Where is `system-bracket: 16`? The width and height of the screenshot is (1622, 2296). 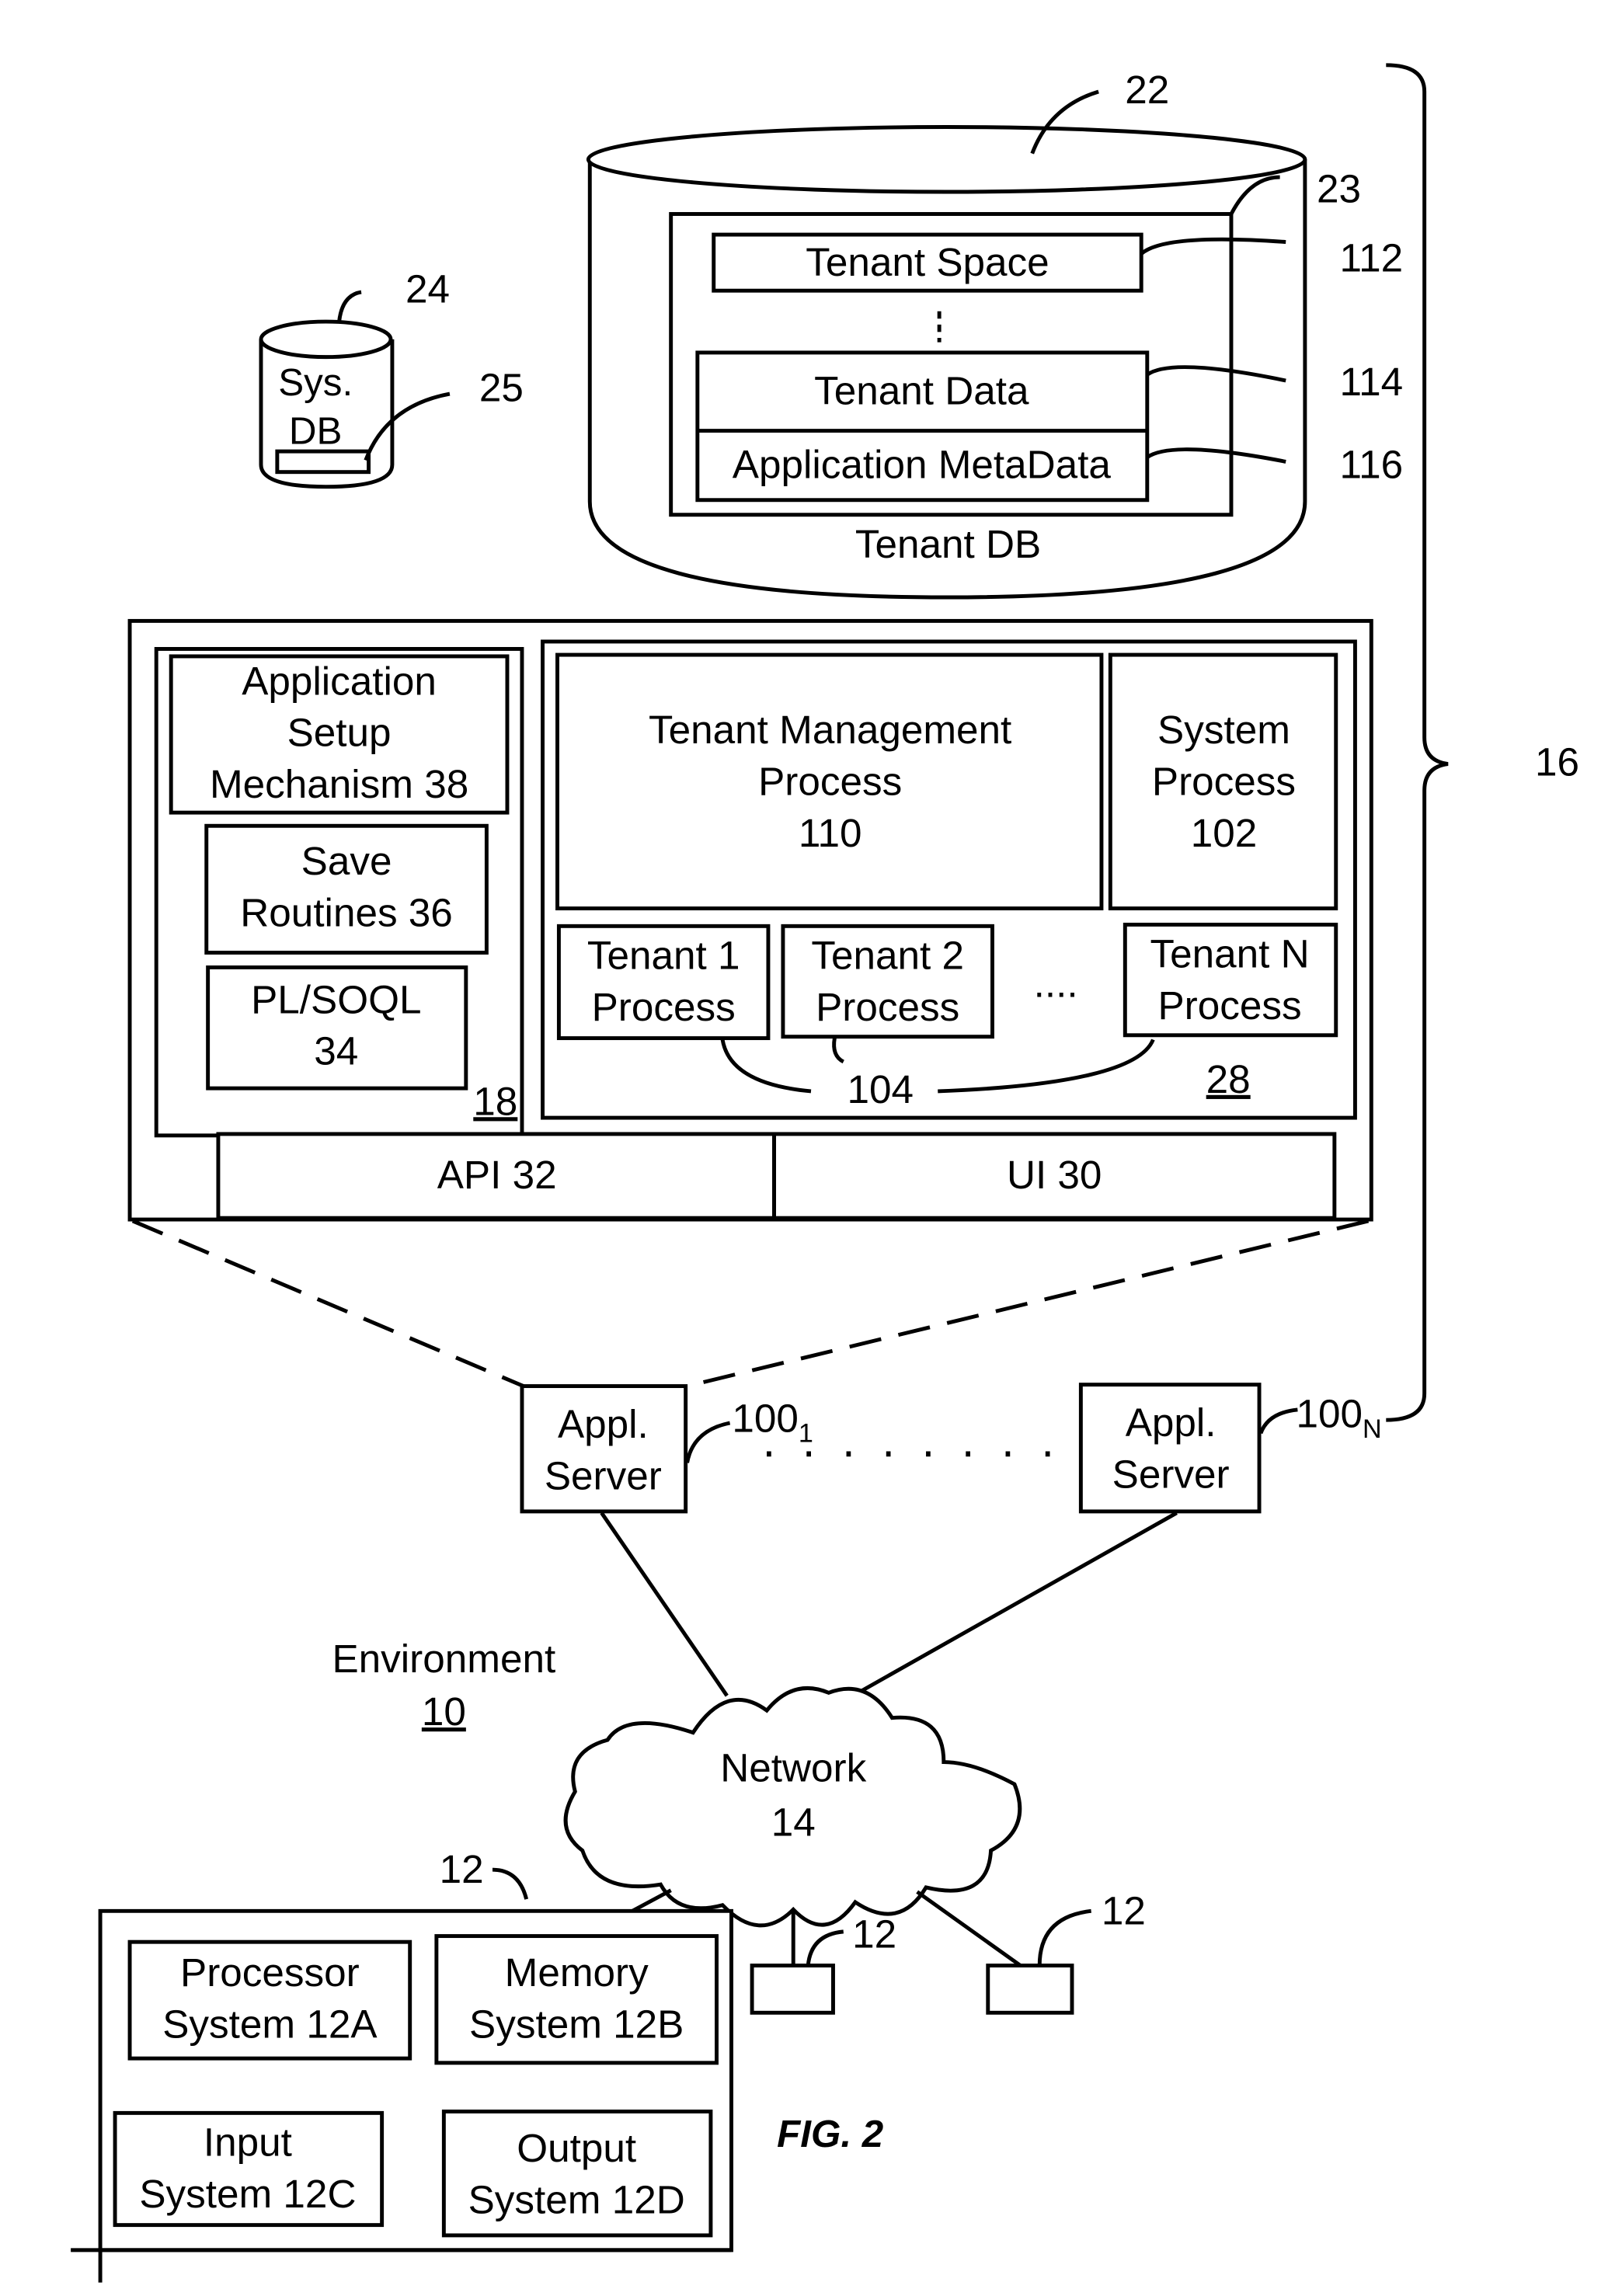
system-bracket: 16 is located at coordinates (1482, 742).